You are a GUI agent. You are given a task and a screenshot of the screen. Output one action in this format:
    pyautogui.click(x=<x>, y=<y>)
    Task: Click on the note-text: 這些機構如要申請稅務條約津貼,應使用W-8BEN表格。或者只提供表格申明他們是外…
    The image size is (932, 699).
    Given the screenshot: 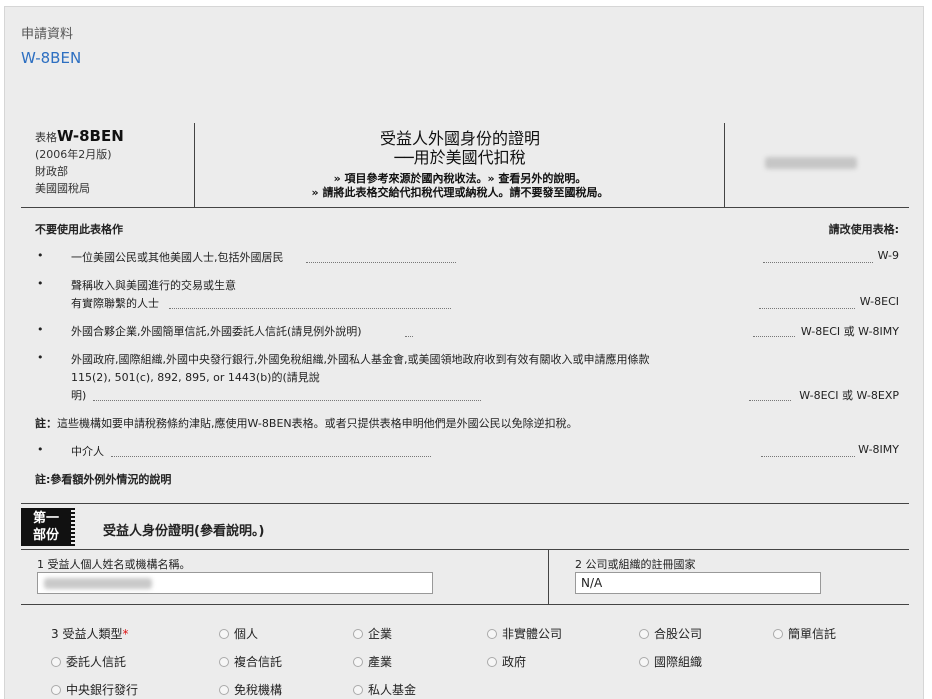 What is the action you would take?
    pyautogui.click(x=317, y=423)
    